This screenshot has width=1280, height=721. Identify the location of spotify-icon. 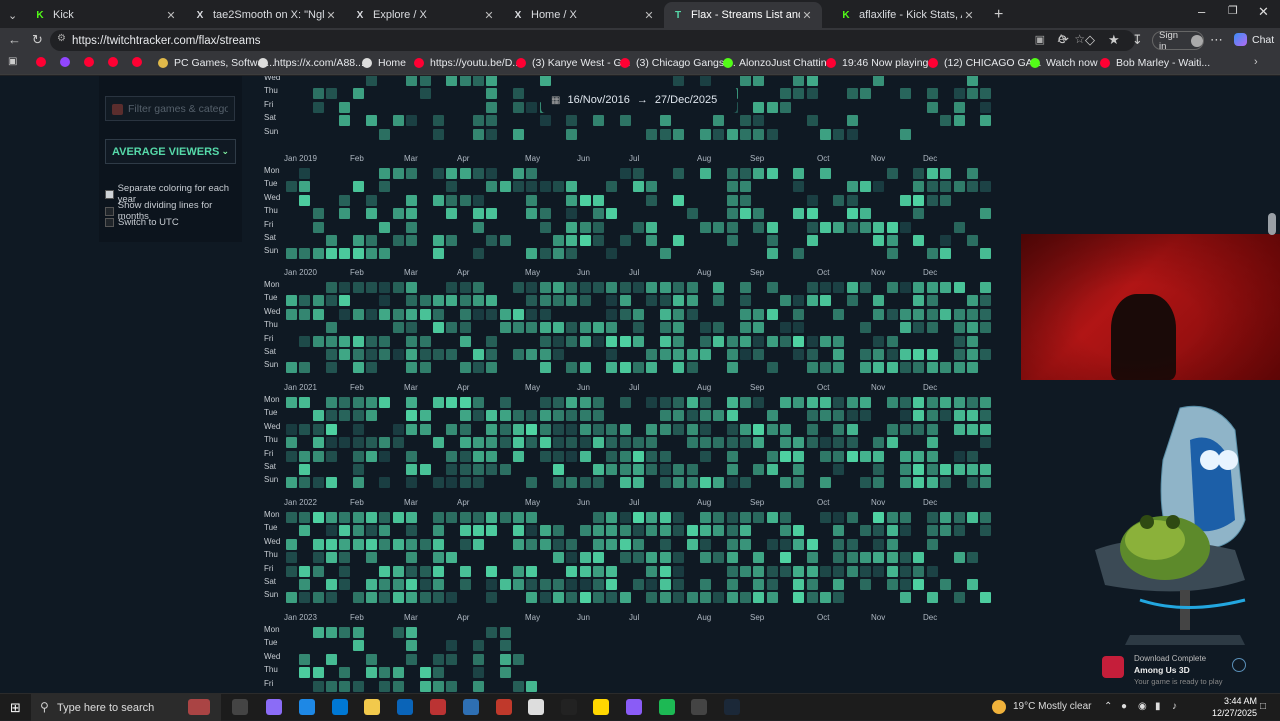
(667, 707).